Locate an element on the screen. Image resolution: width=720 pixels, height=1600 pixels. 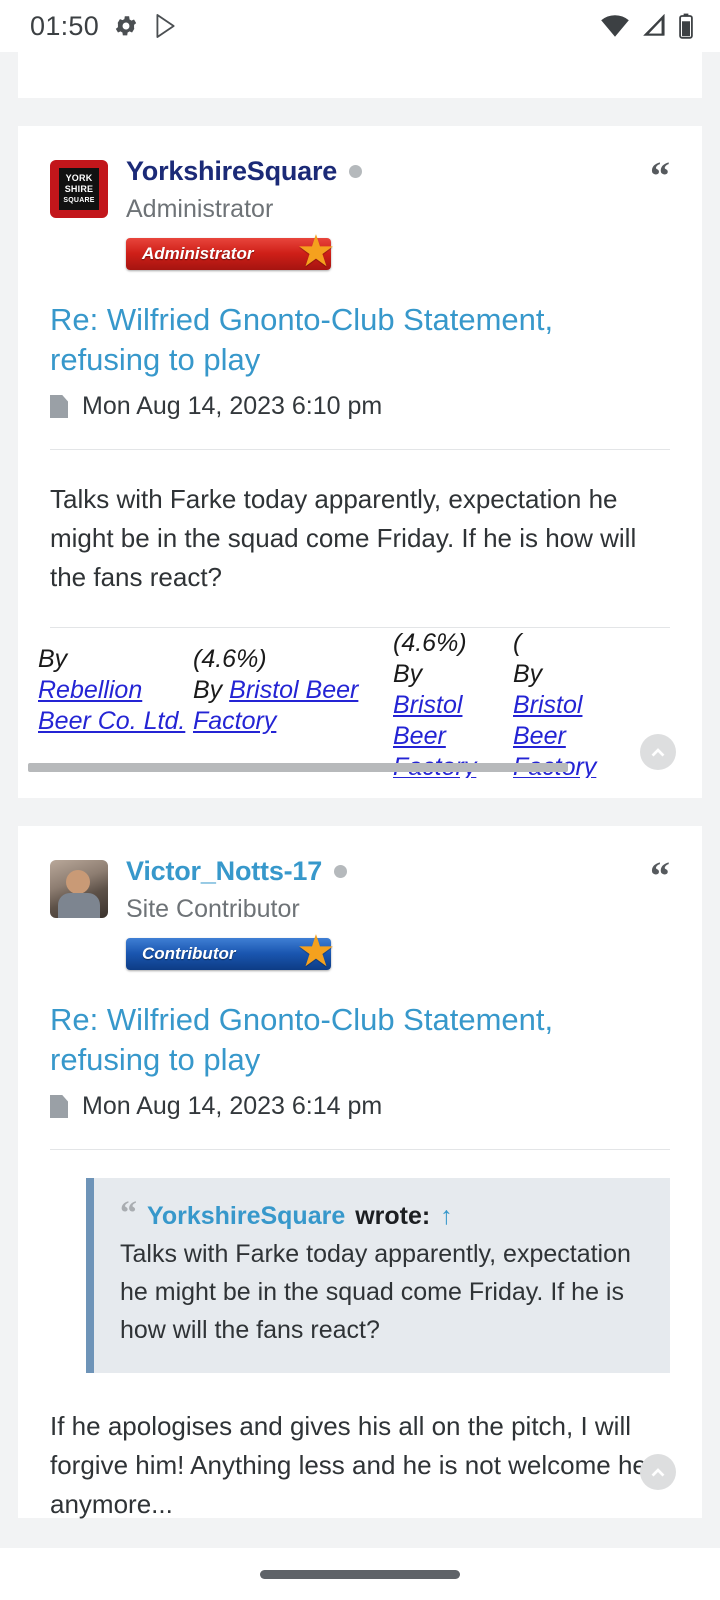
rank-badge: Contributor ★ is located at coordinates (231, 952).